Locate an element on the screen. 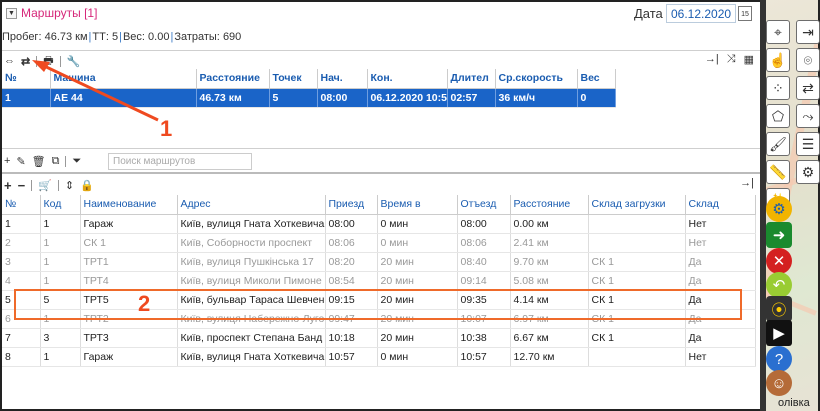 This screenshot has width=820, height=411. map-label-olivka: олівка is located at coordinates (794, 403).